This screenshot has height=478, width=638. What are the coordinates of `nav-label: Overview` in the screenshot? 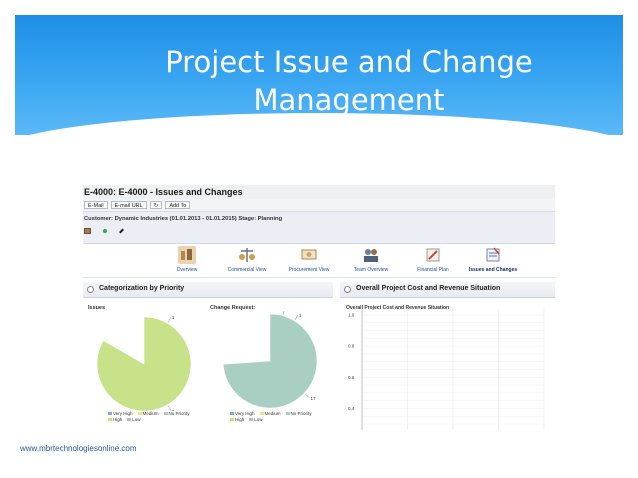 It's located at (187, 270).